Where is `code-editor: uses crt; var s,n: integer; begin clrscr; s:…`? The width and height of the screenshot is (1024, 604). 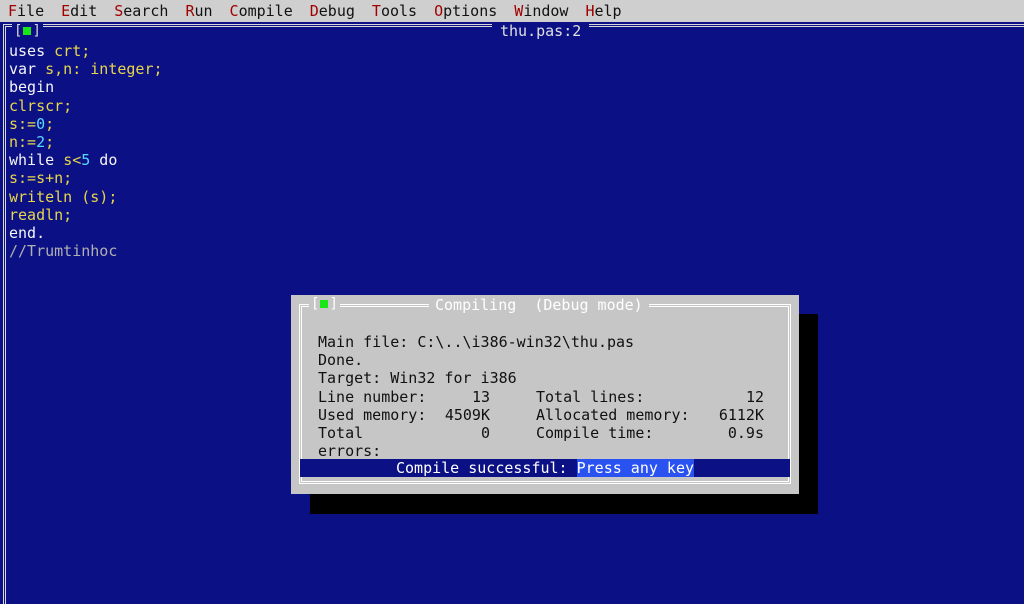
code-editor: uses crt; var s,n: integer; begin clrscr; s:… is located at coordinates (86, 151).